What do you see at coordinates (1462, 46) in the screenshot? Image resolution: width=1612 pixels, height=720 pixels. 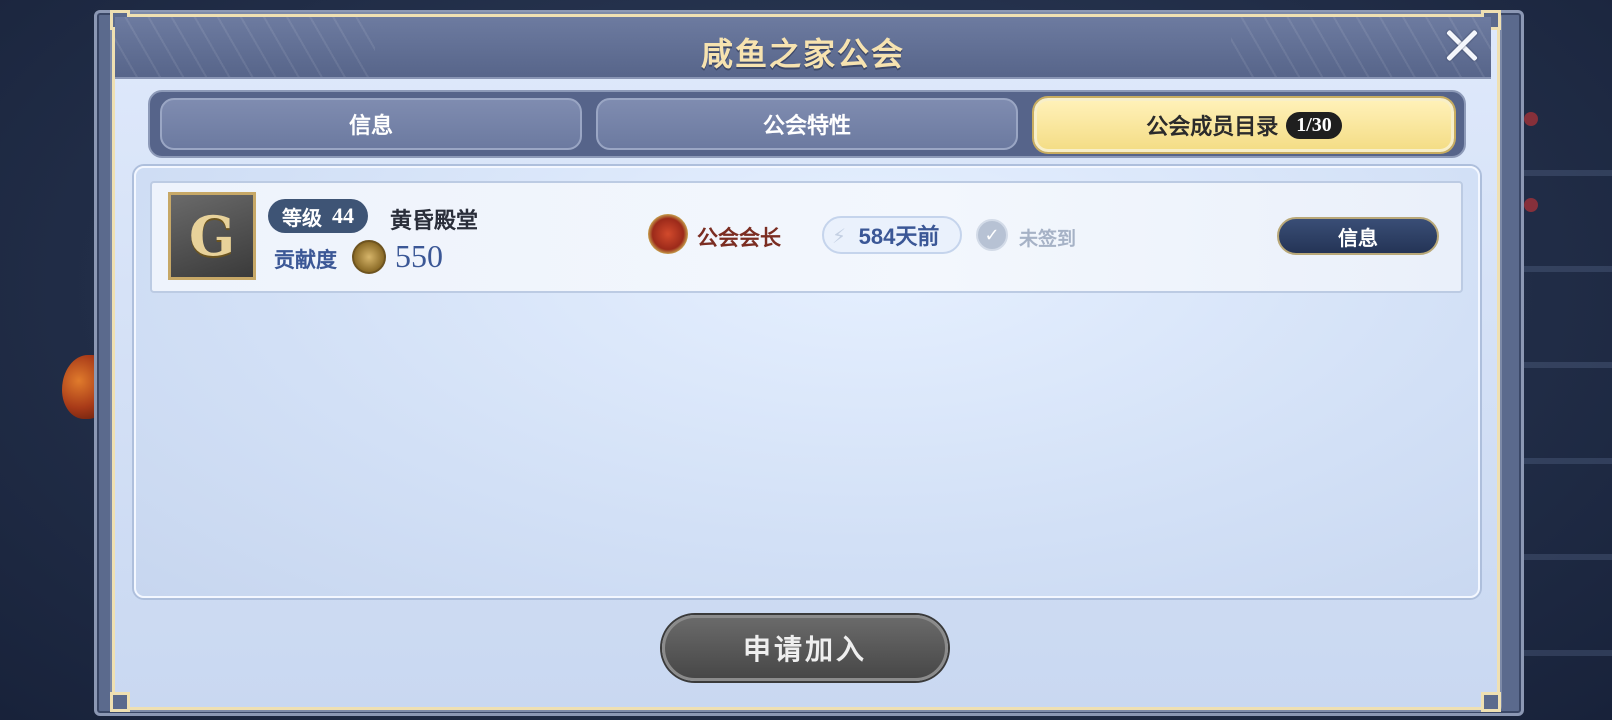 I see `close-icon` at bounding box center [1462, 46].